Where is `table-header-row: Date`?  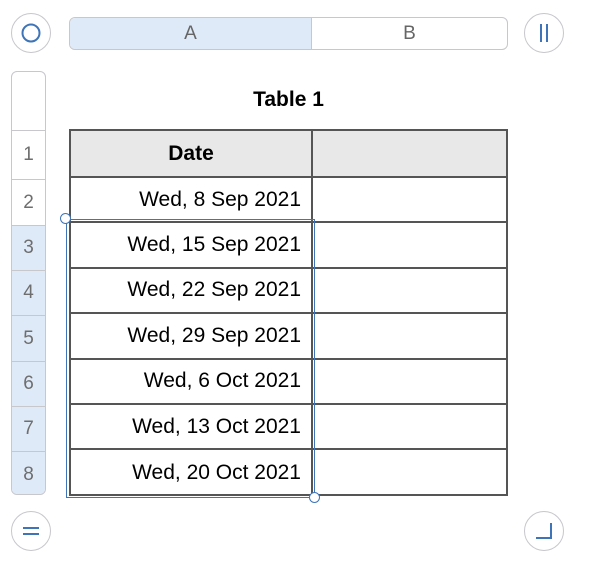 table-header-row: Date is located at coordinates (288, 154).